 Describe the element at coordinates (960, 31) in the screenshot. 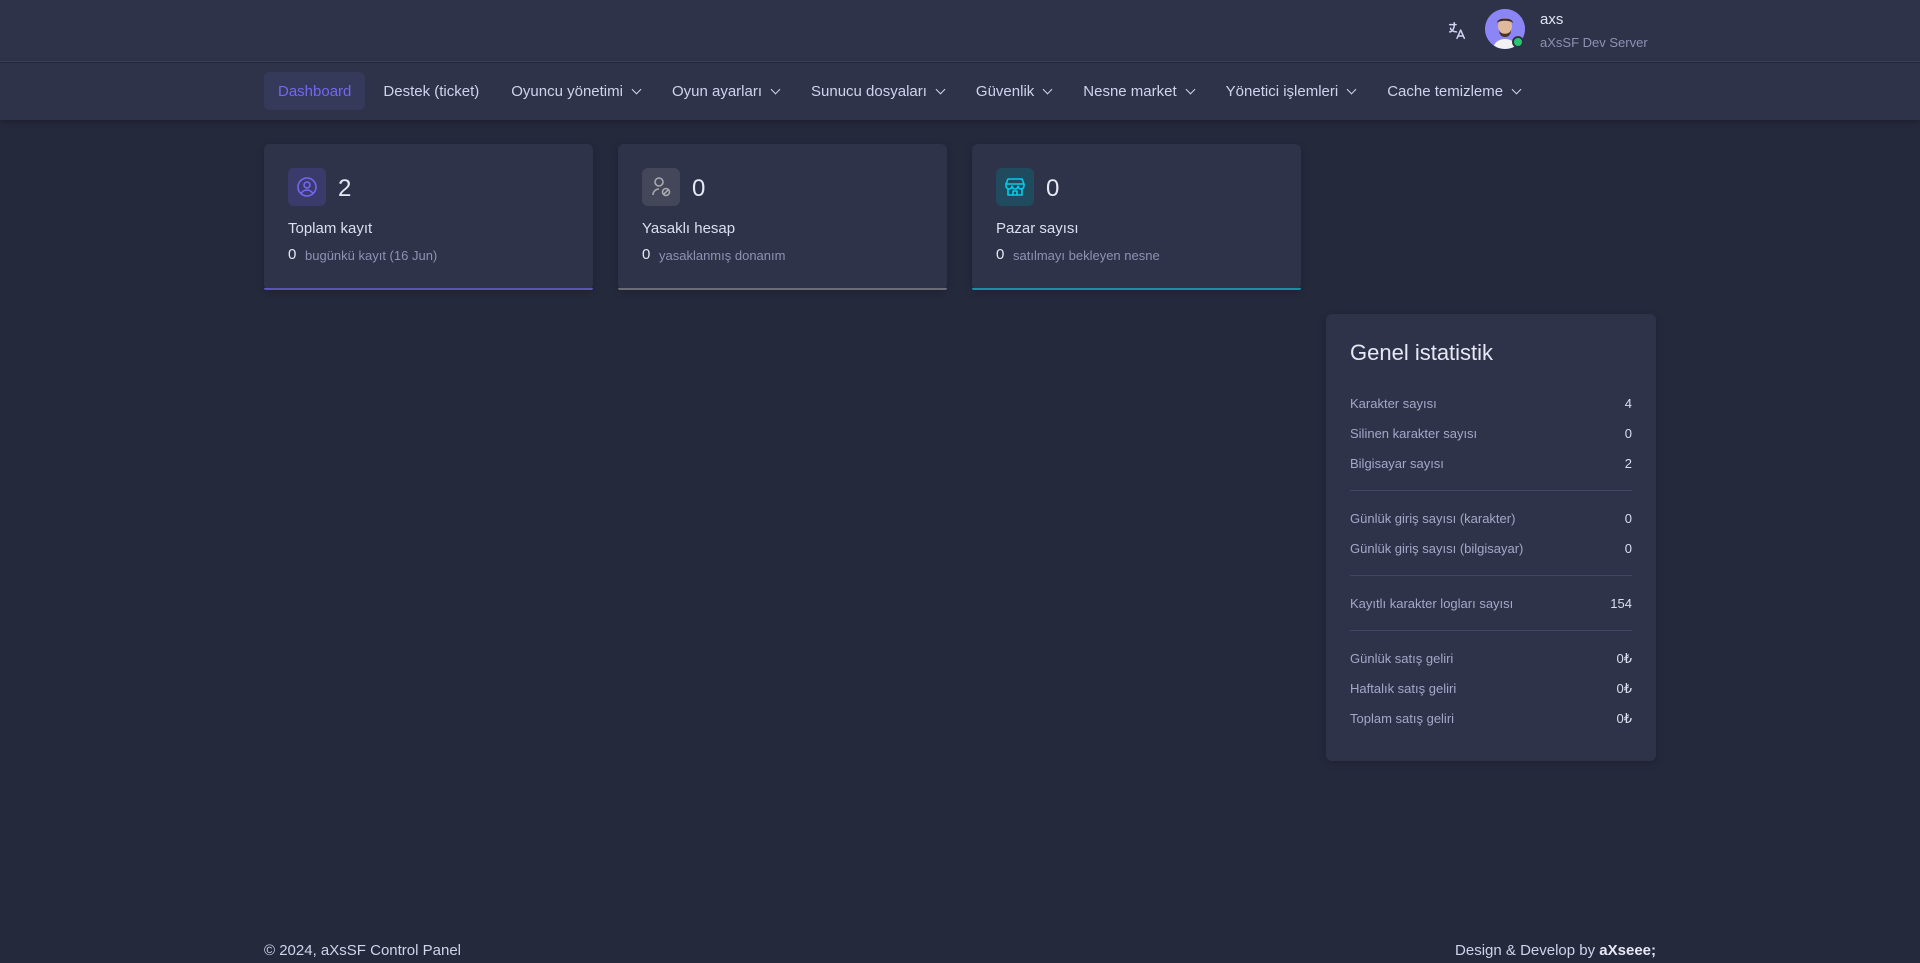

I see `top-bar: axs aXsSF Dev Server` at that location.